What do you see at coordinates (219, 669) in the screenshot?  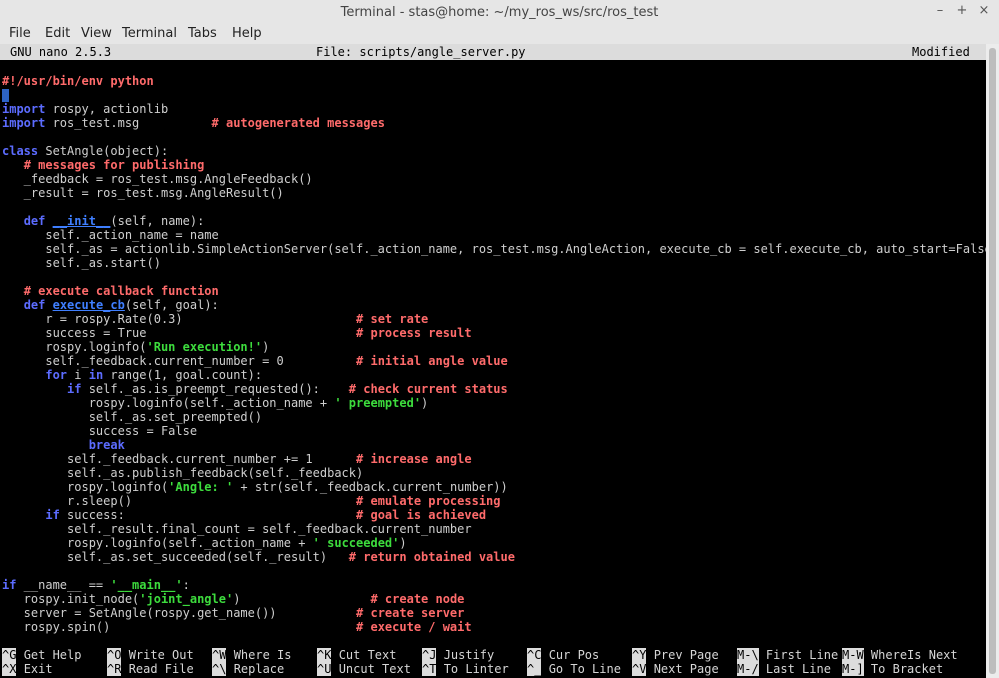 I see `shortcut-key: ^\` at bounding box center [219, 669].